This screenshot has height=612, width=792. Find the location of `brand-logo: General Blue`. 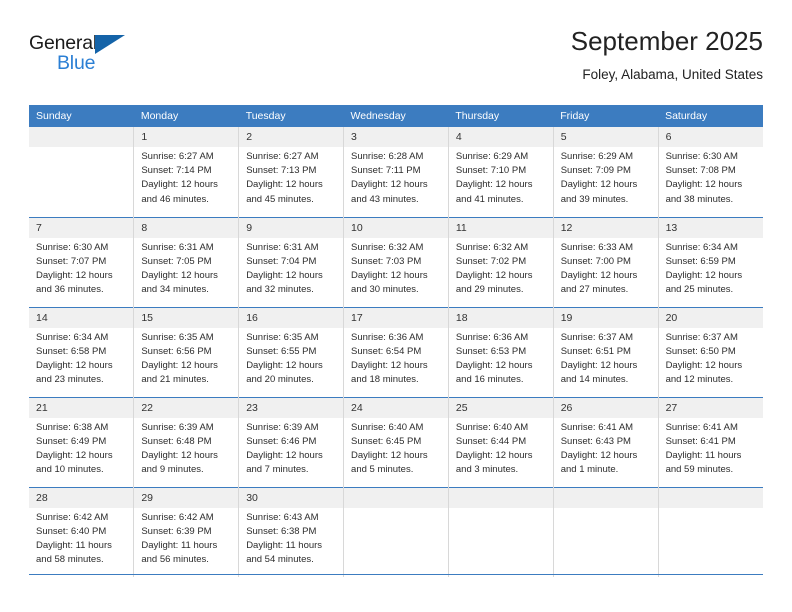

brand-logo: General Blue is located at coordinates (89, 58).